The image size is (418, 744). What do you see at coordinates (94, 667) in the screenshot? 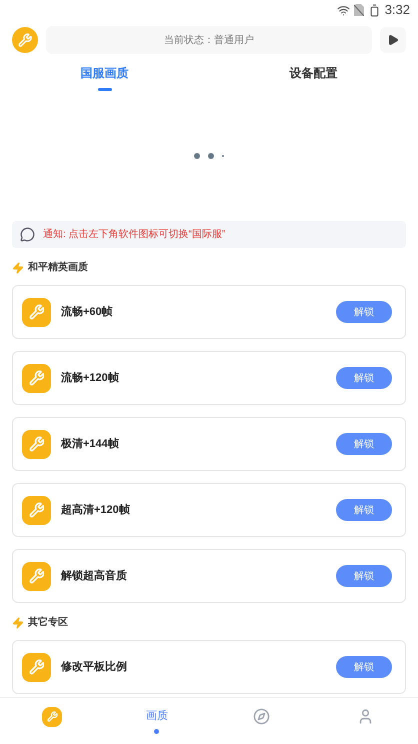
I see `feature-label: 修改平板比例` at bounding box center [94, 667].